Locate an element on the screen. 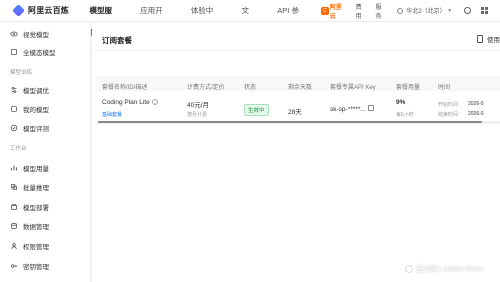 This screenshot has width=500, height=282. info-icon: i is located at coordinates (155, 102).